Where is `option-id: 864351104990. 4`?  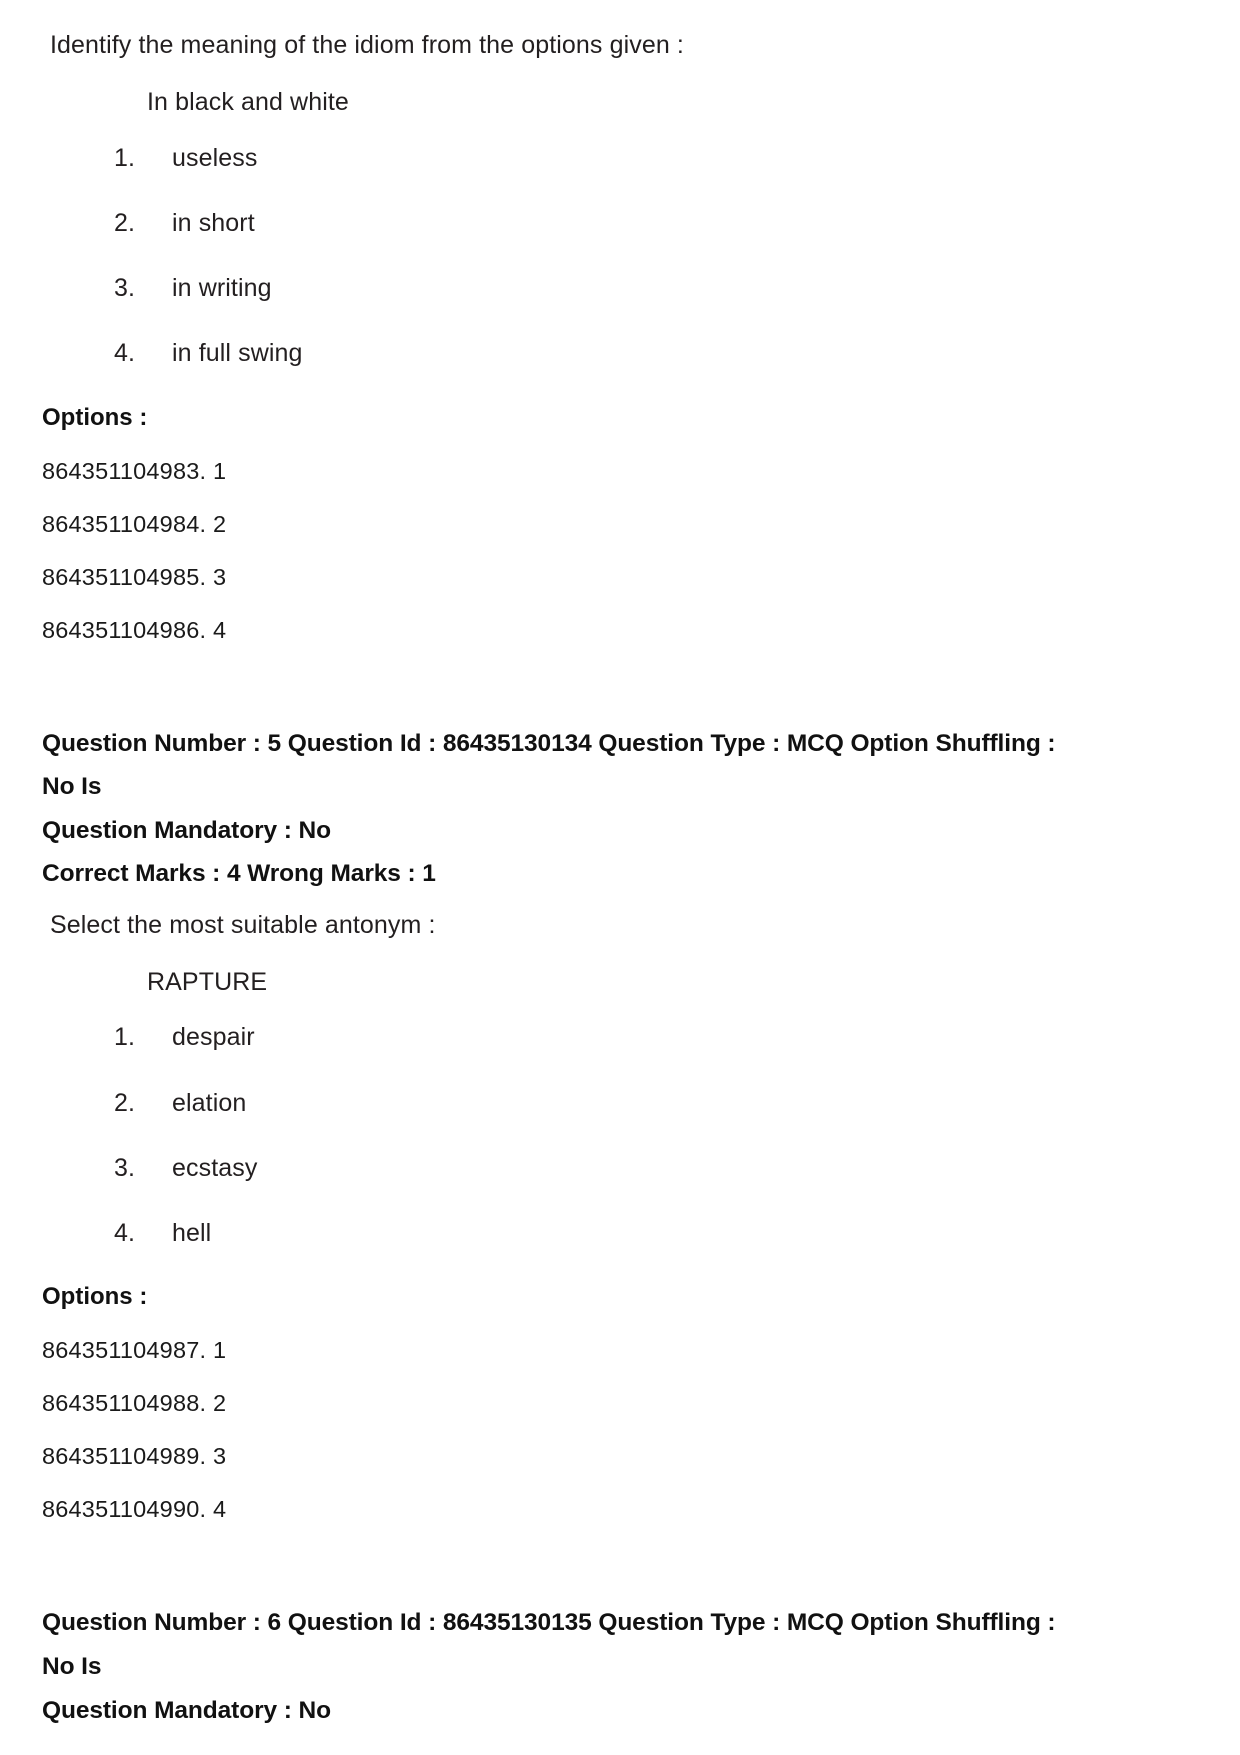
option-id: 864351104990. 4 is located at coordinates (134, 1509).